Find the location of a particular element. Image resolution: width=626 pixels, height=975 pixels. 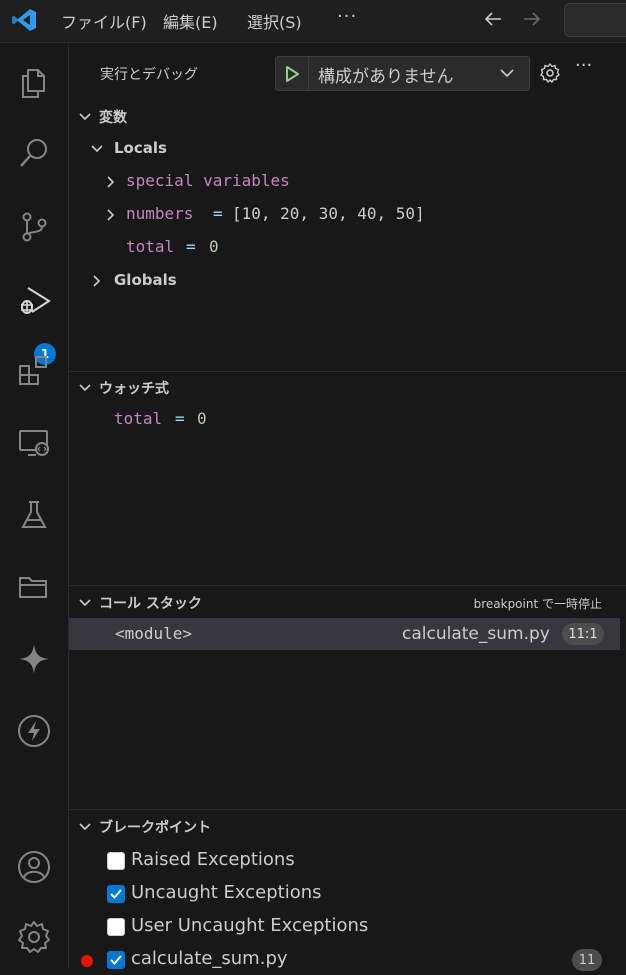

activity-bar: 1 is located at coordinates (34, 506).